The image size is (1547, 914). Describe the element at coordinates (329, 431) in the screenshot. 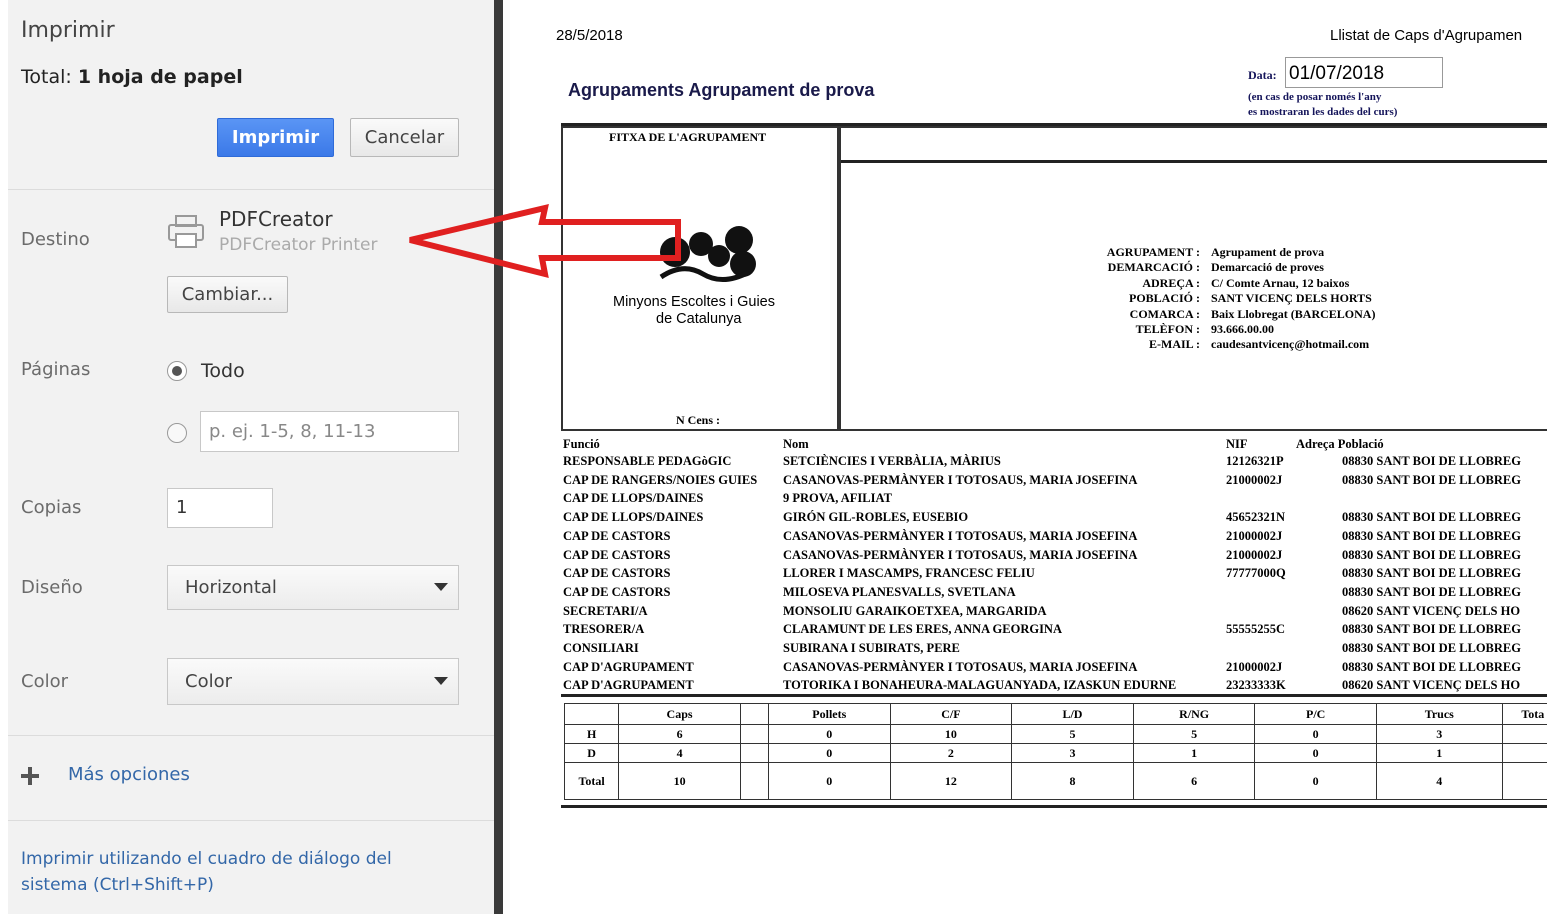

I see `pages-range-input: p. ej. 1-5, 8, 11-13` at that location.